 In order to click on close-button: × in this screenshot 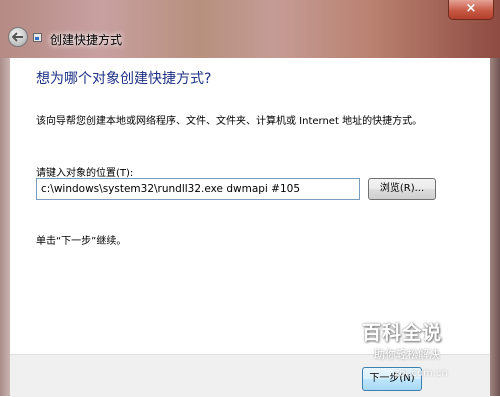, I will do `click(471, 10)`.